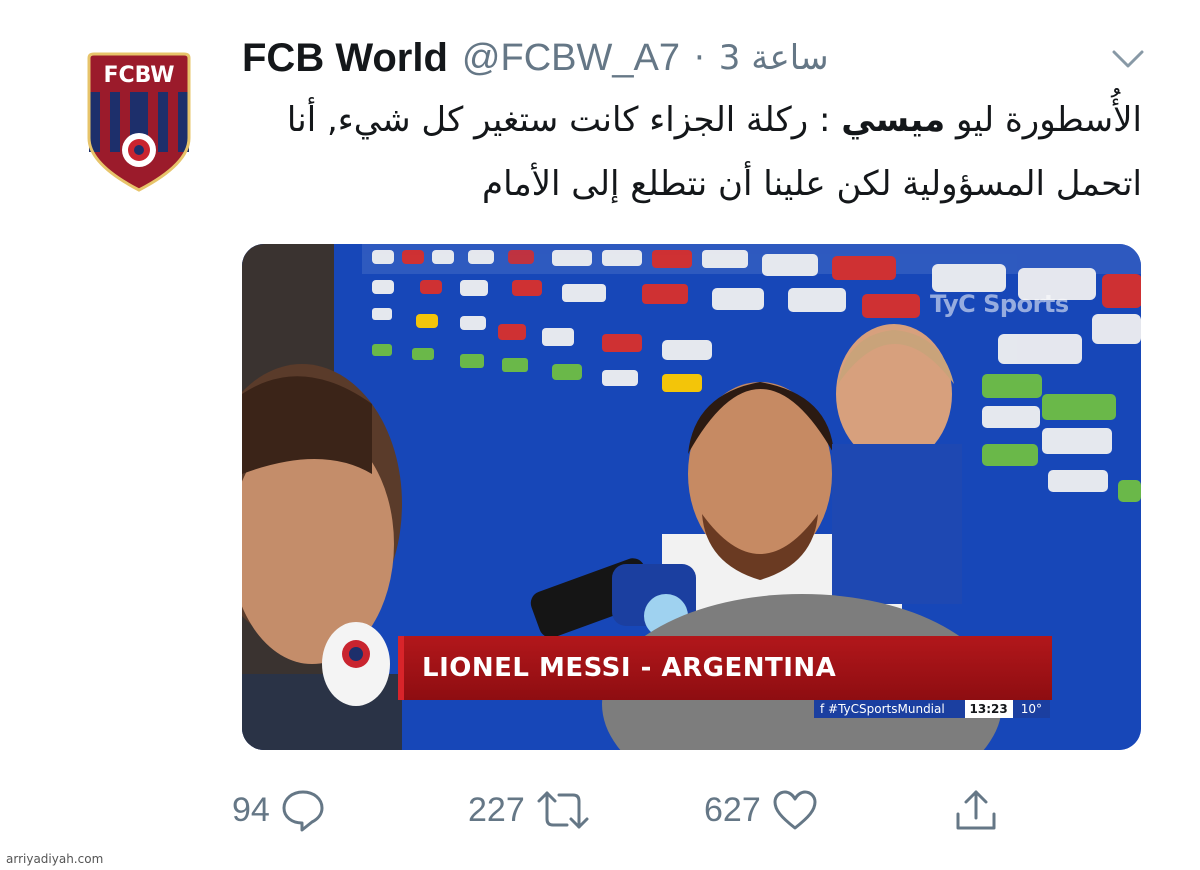 The height and width of the screenshot is (870, 1200). Describe the element at coordinates (303, 811) in the screenshot. I see `reply-icon` at that location.